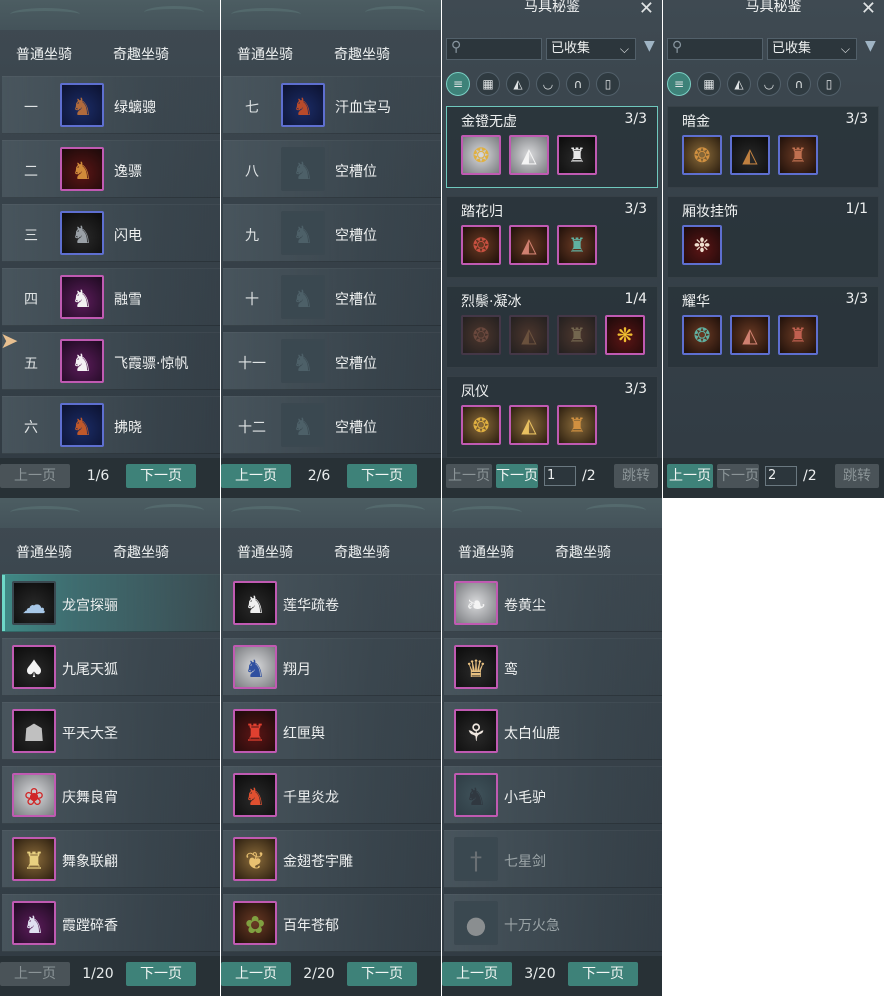 The height and width of the screenshot is (996, 884). I want to click on mount-list-item: ♠ 九尾天狐, so click(111, 667).